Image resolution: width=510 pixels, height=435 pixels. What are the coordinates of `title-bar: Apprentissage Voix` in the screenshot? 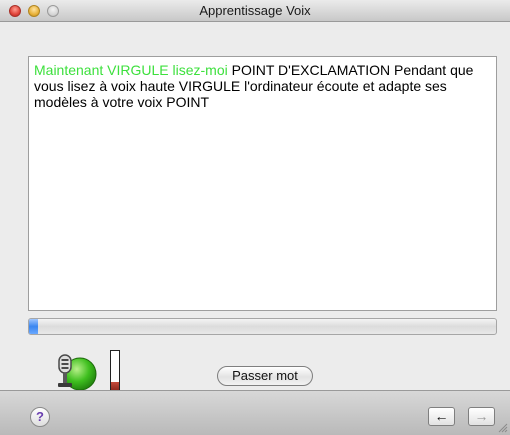 It's located at (255, 11).